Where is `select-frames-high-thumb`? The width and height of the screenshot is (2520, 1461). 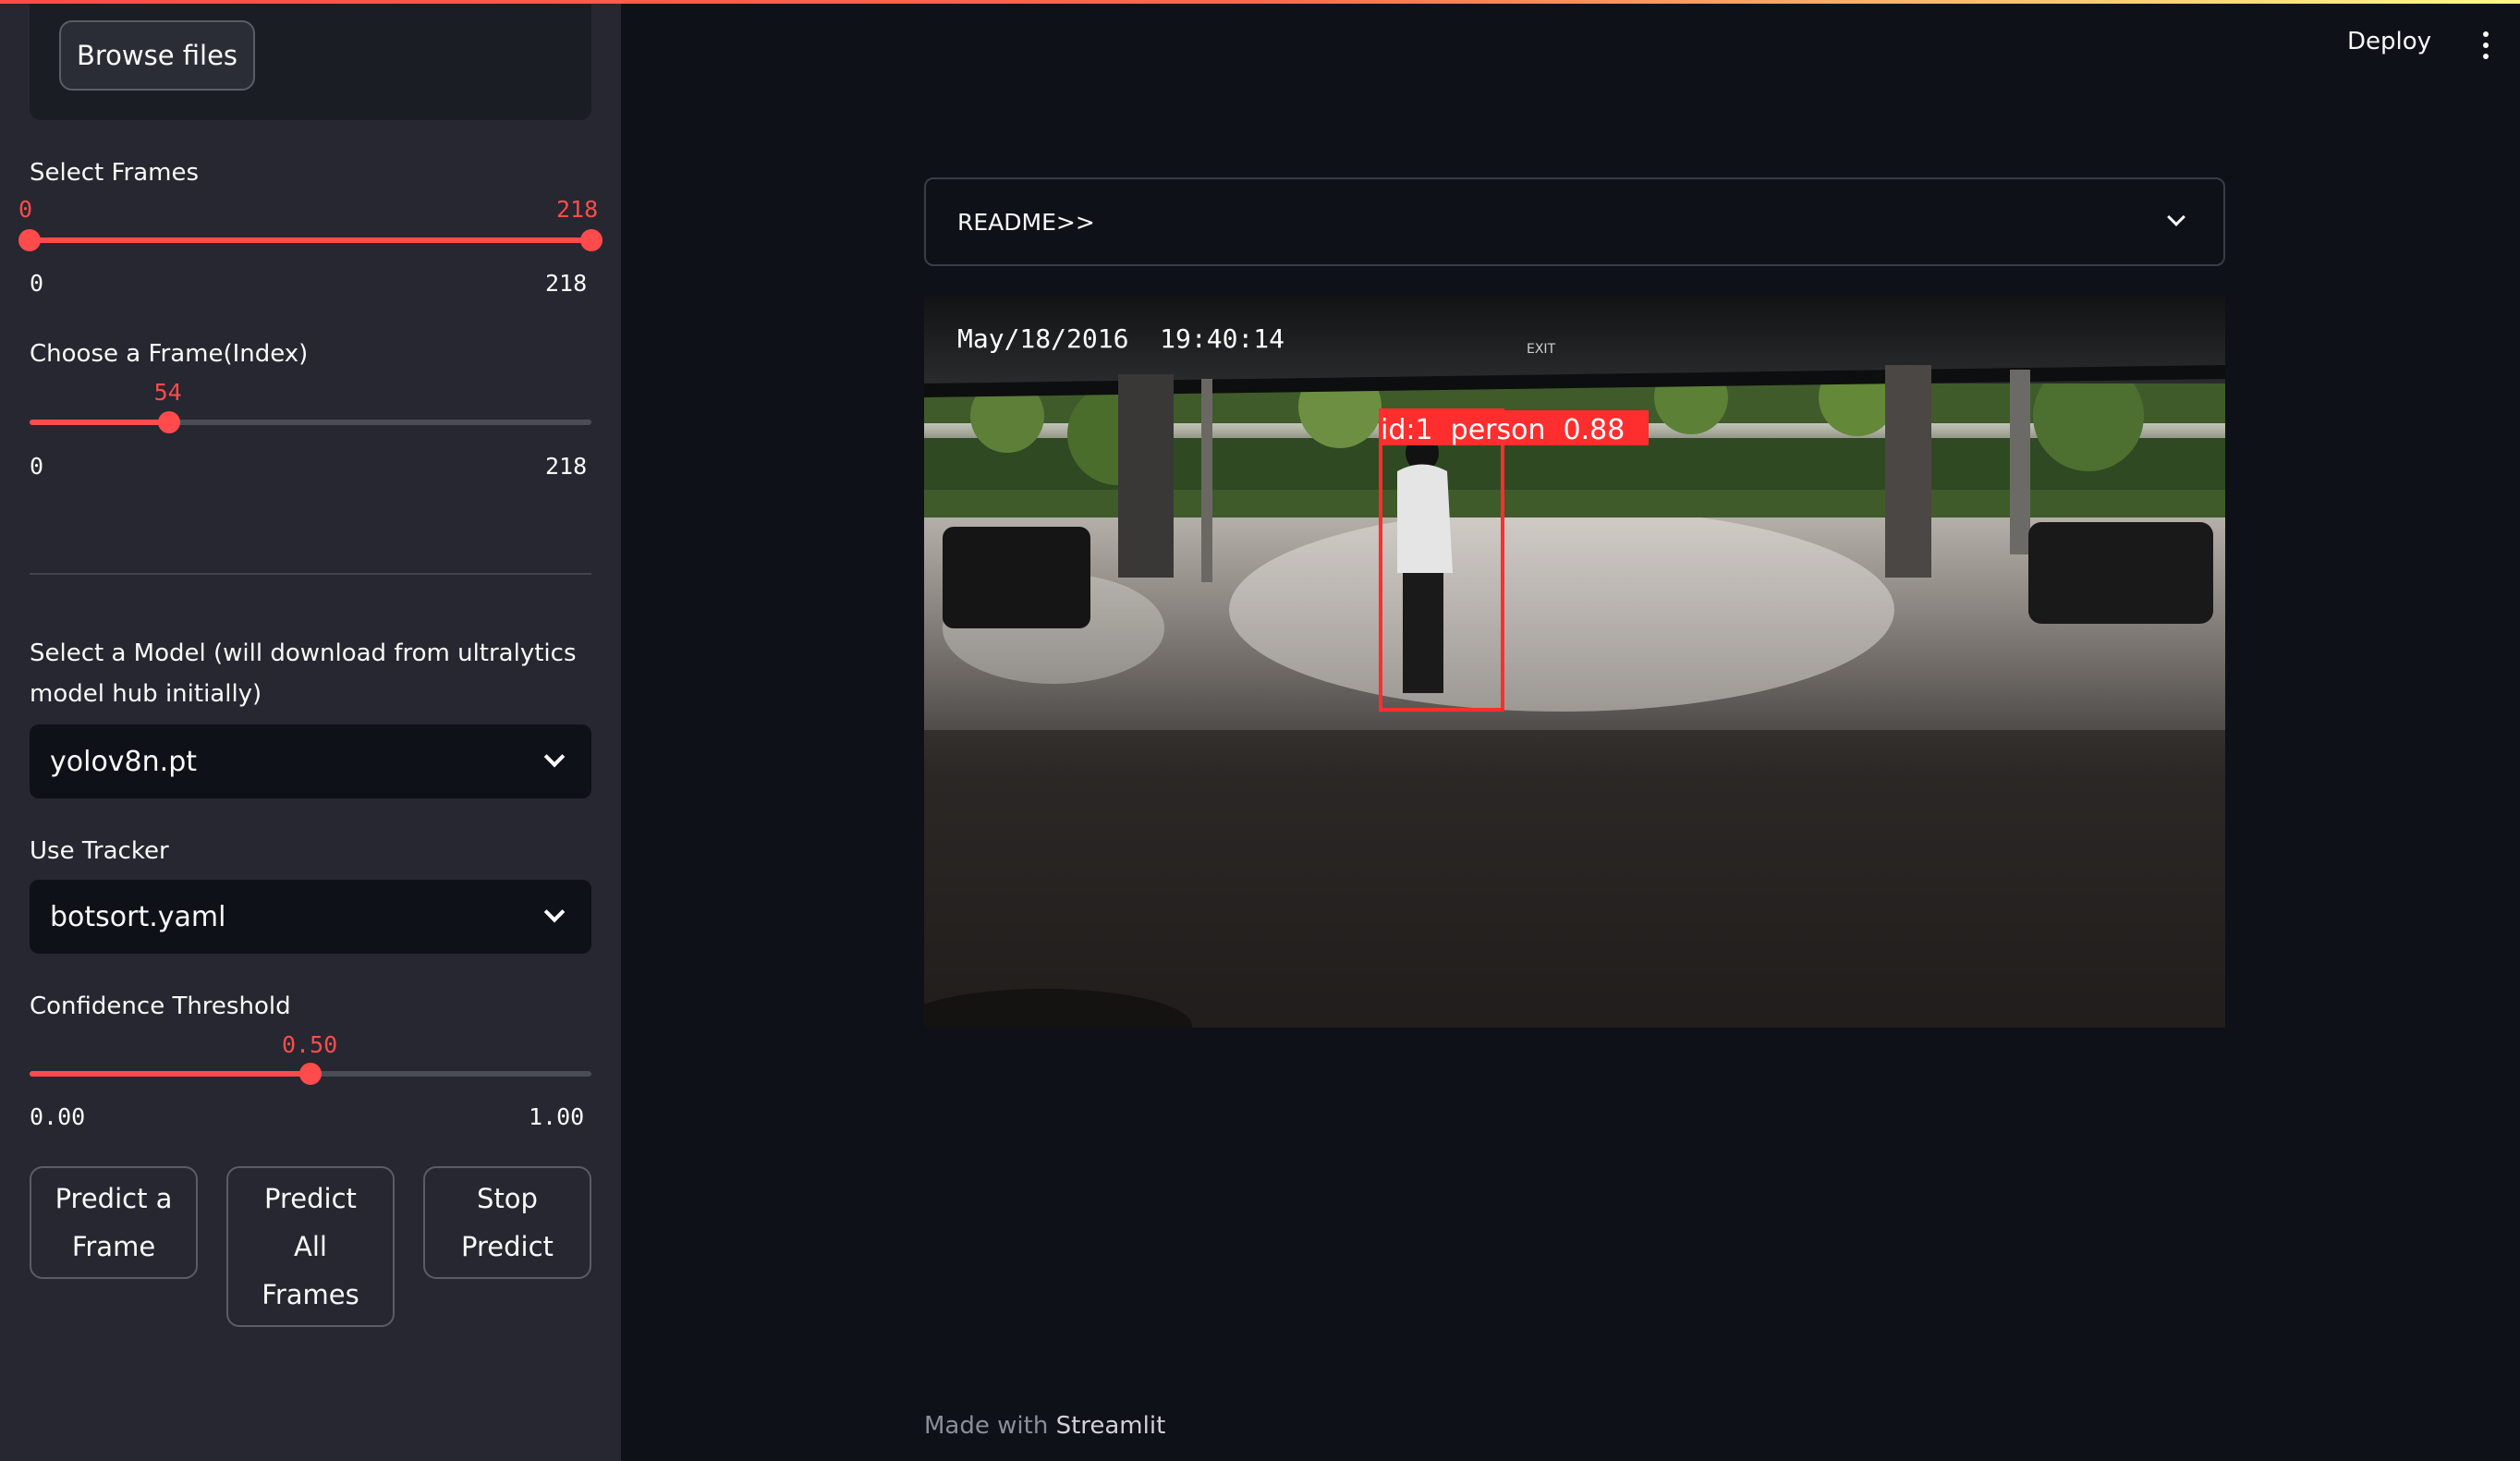
select-frames-high-thumb is located at coordinates (591, 240).